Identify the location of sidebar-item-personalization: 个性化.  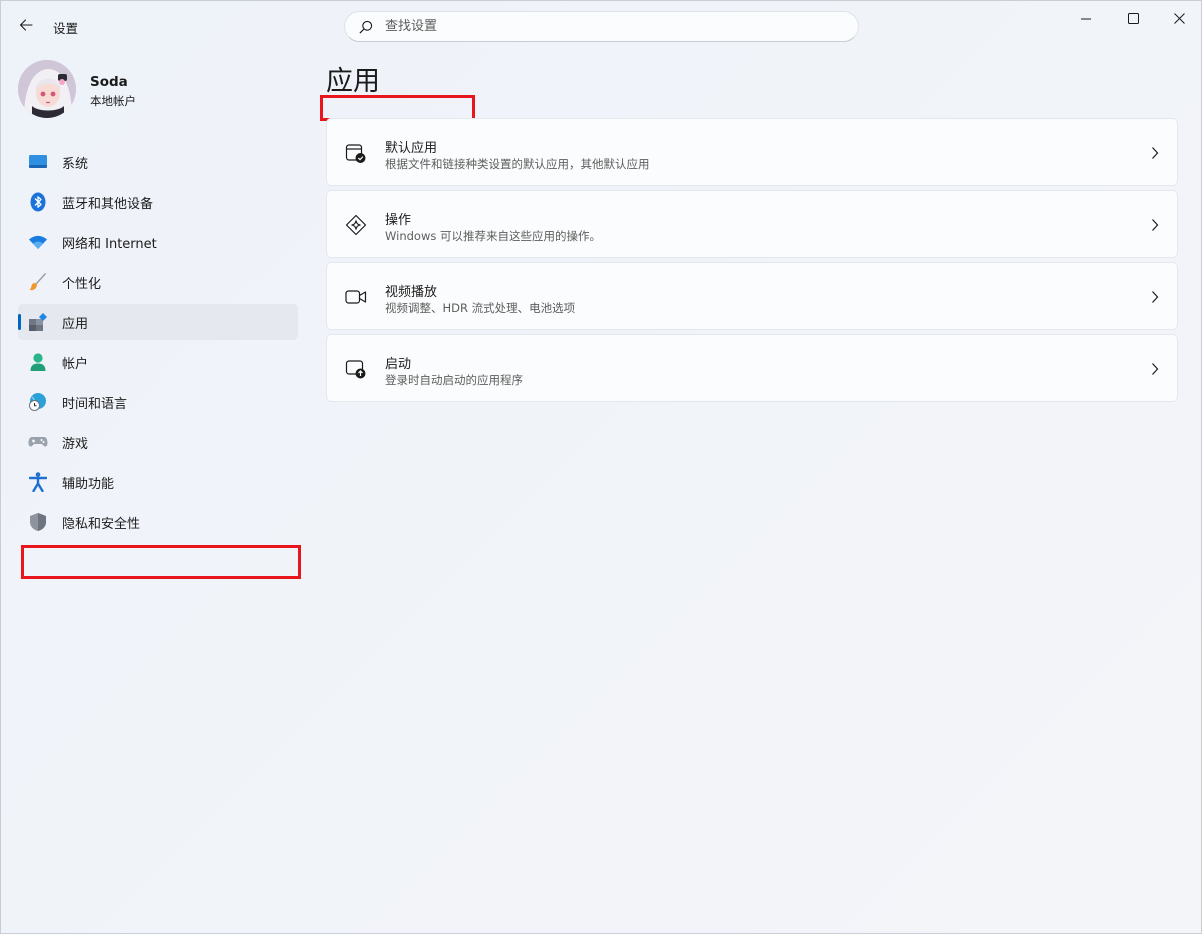
(158, 282).